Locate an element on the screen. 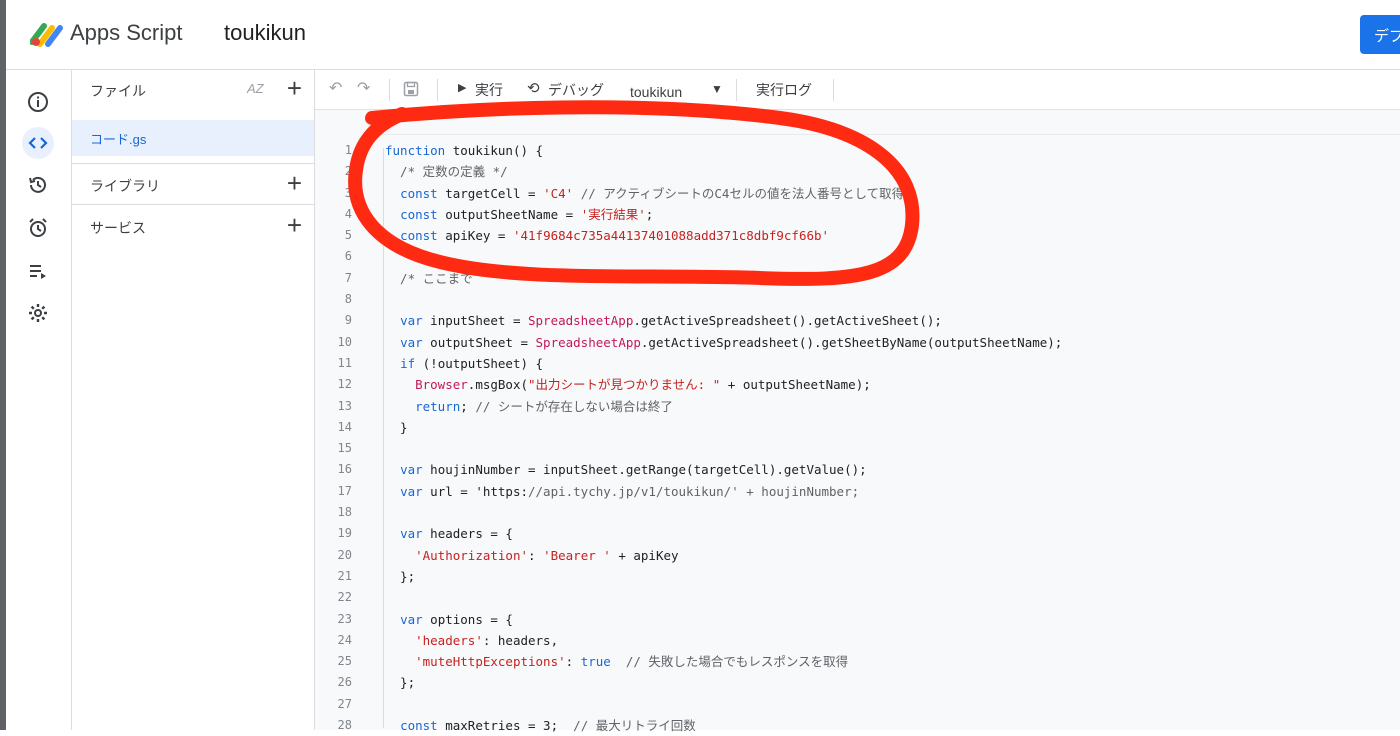  file-item-label: コード.gs is located at coordinates (118, 139).